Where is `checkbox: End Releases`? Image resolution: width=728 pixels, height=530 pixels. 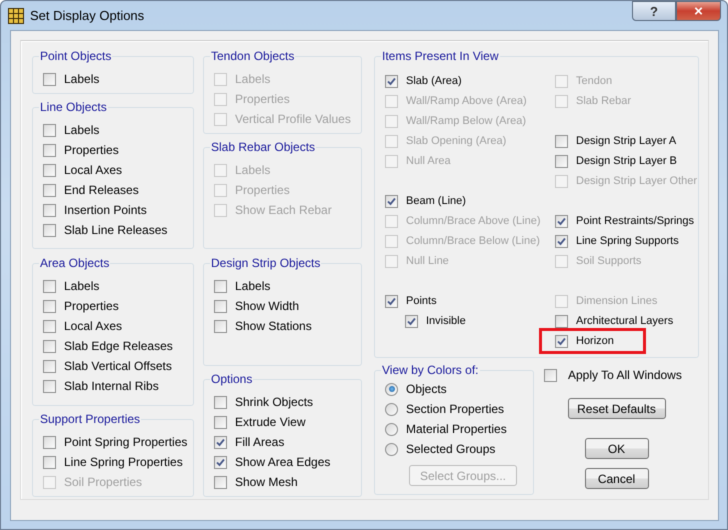 checkbox: End Releases is located at coordinates (115, 190).